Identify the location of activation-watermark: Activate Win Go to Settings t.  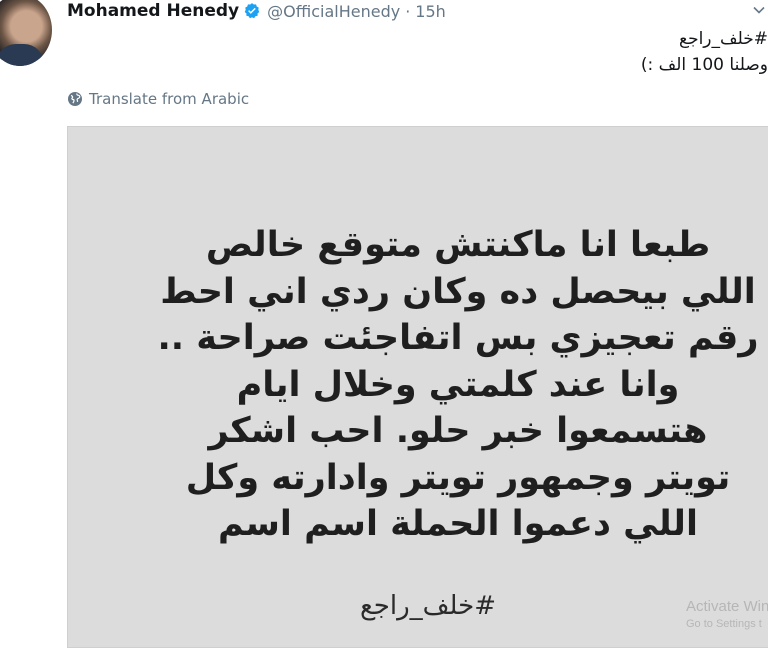
(727, 614).